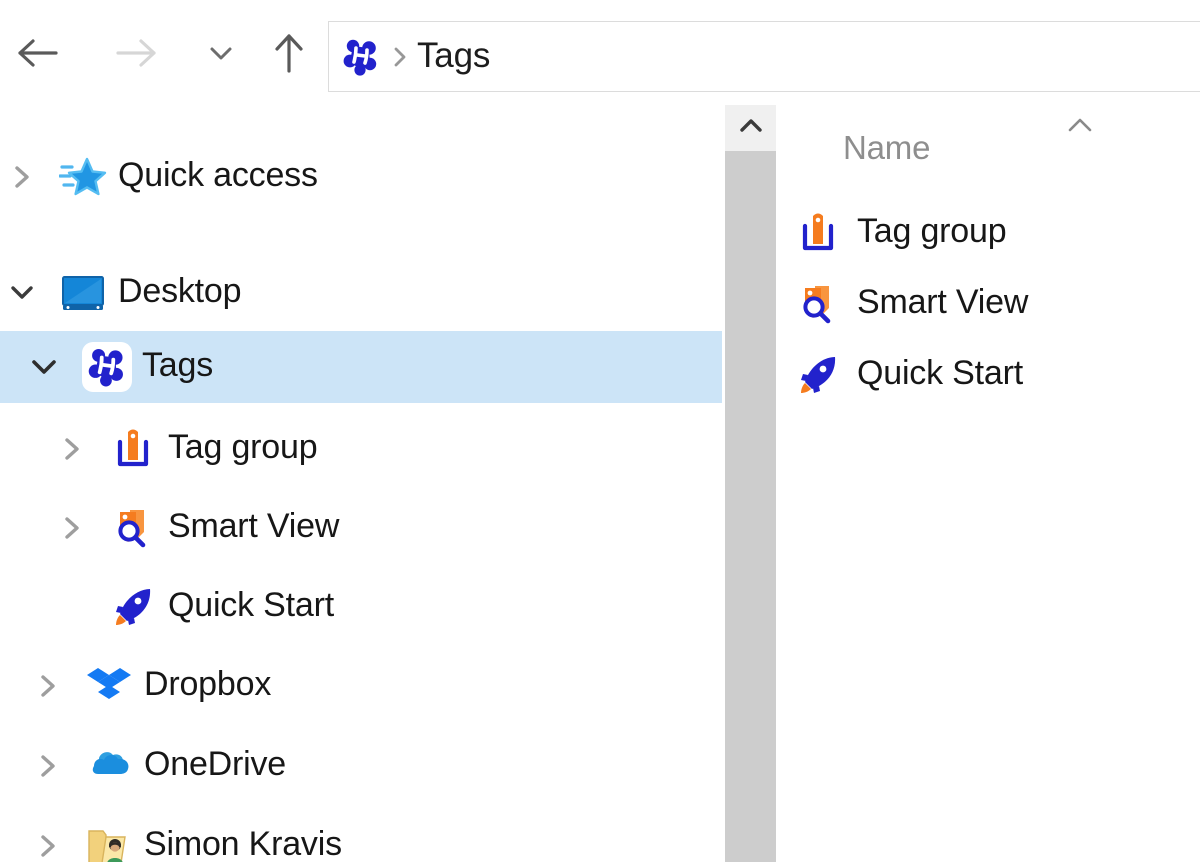 This screenshot has height=862, width=1200. I want to click on file-list: Tag group Smart View Quick Start, so click(991, 303).